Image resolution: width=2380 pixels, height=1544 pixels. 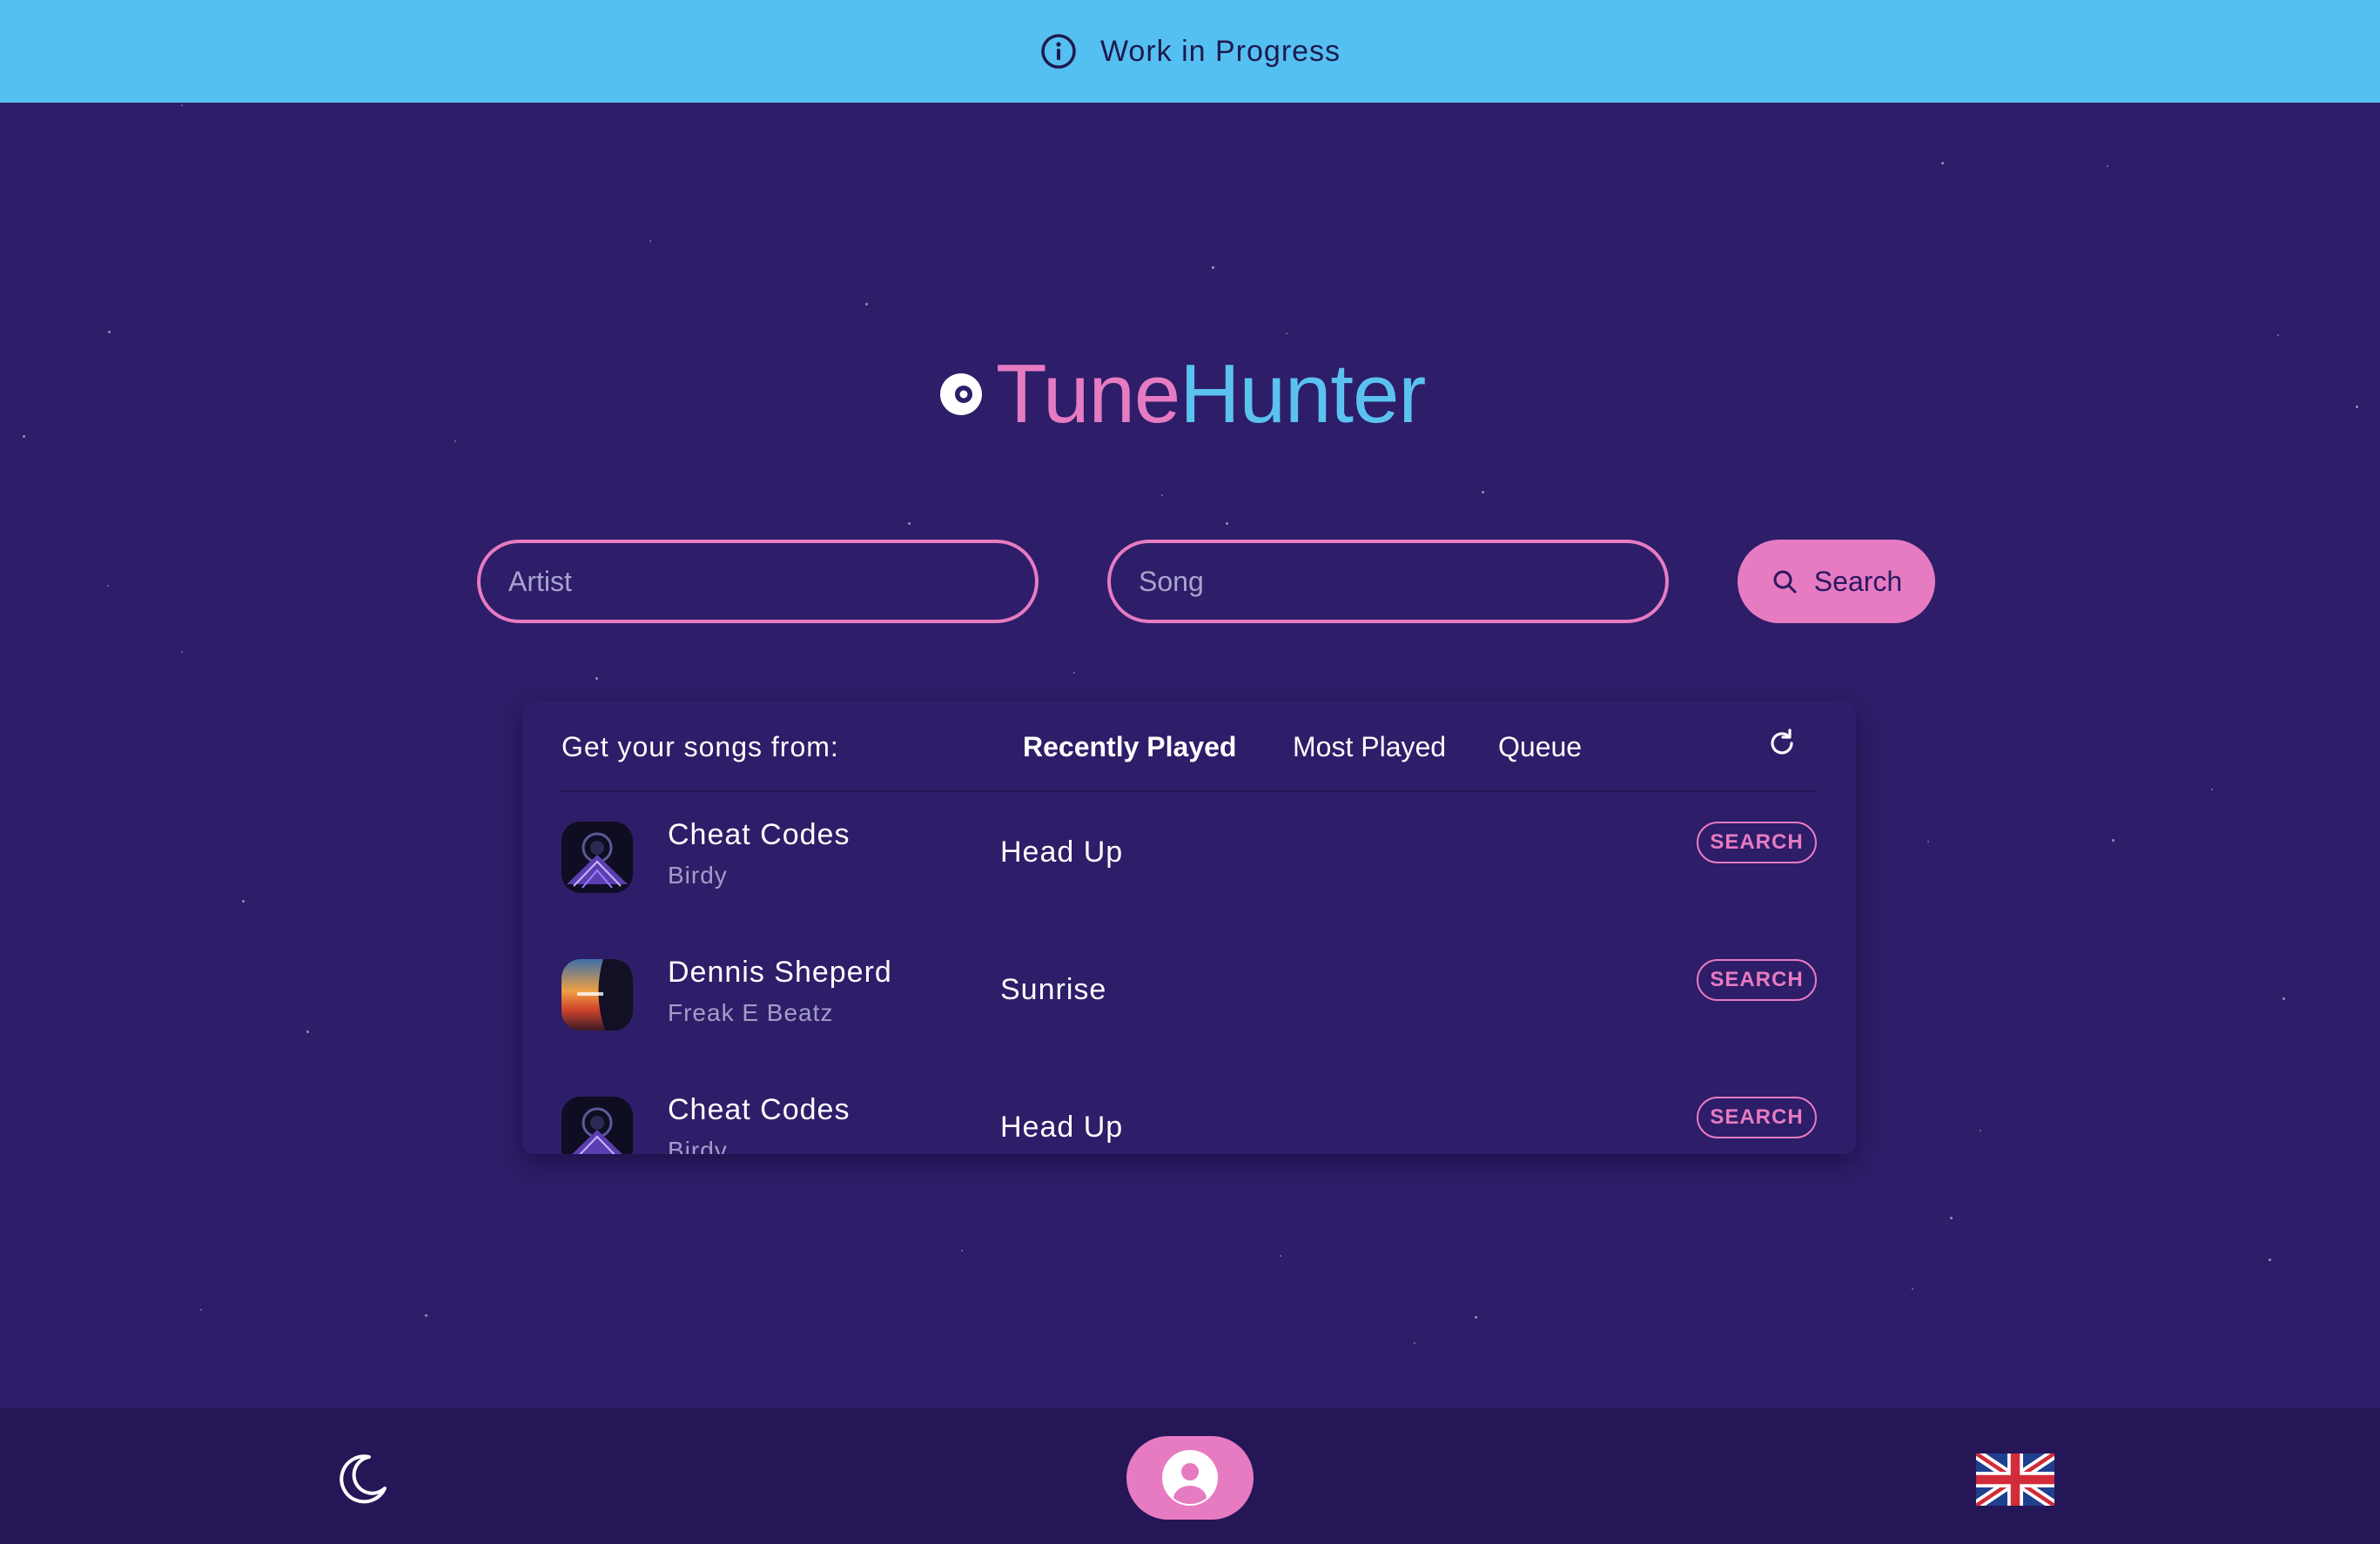 What do you see at coordinates (961, 394) in the screenshot?
I see `disc-icon` at bounding box center [961, 394].